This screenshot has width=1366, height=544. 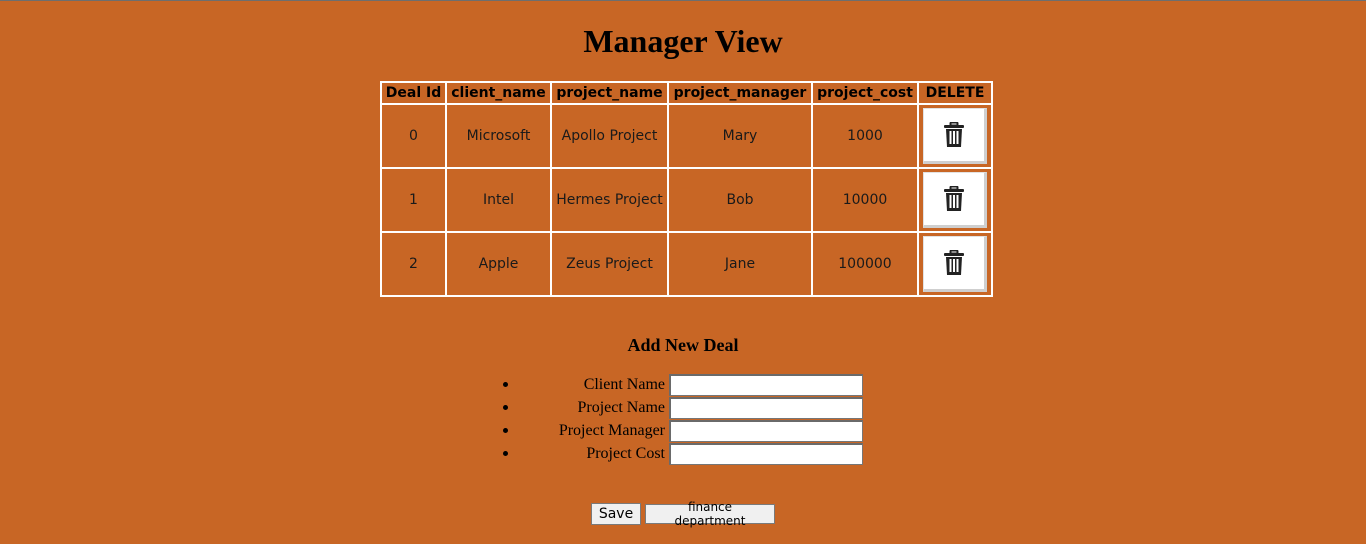 I want to click on save-button: Save, so click(x=616, y=514).